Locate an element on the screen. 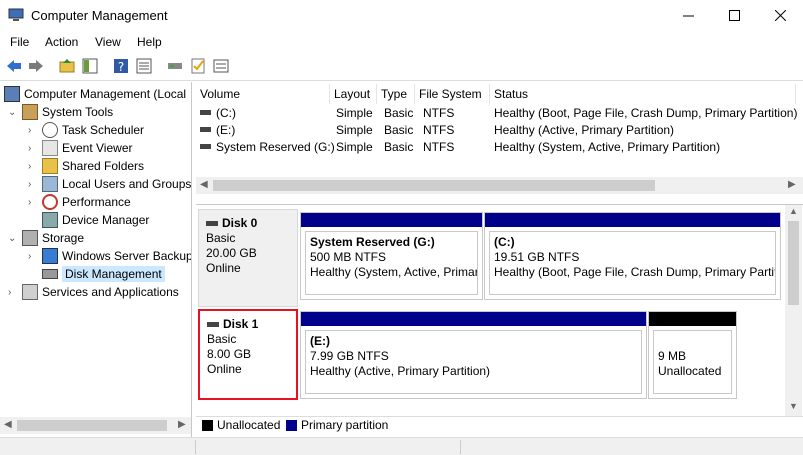  maximize-icon is located at coordinates (734, 15).